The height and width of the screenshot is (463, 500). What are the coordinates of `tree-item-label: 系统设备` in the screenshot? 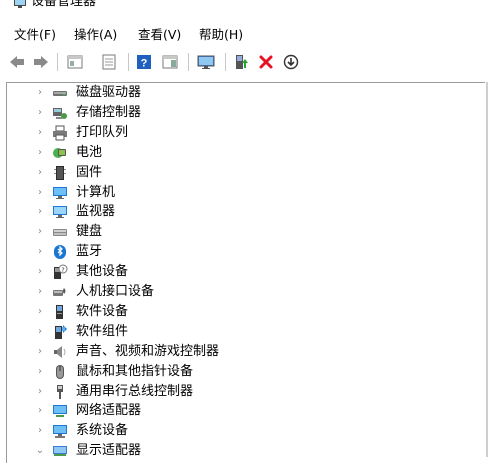 It's located at (102, 431).